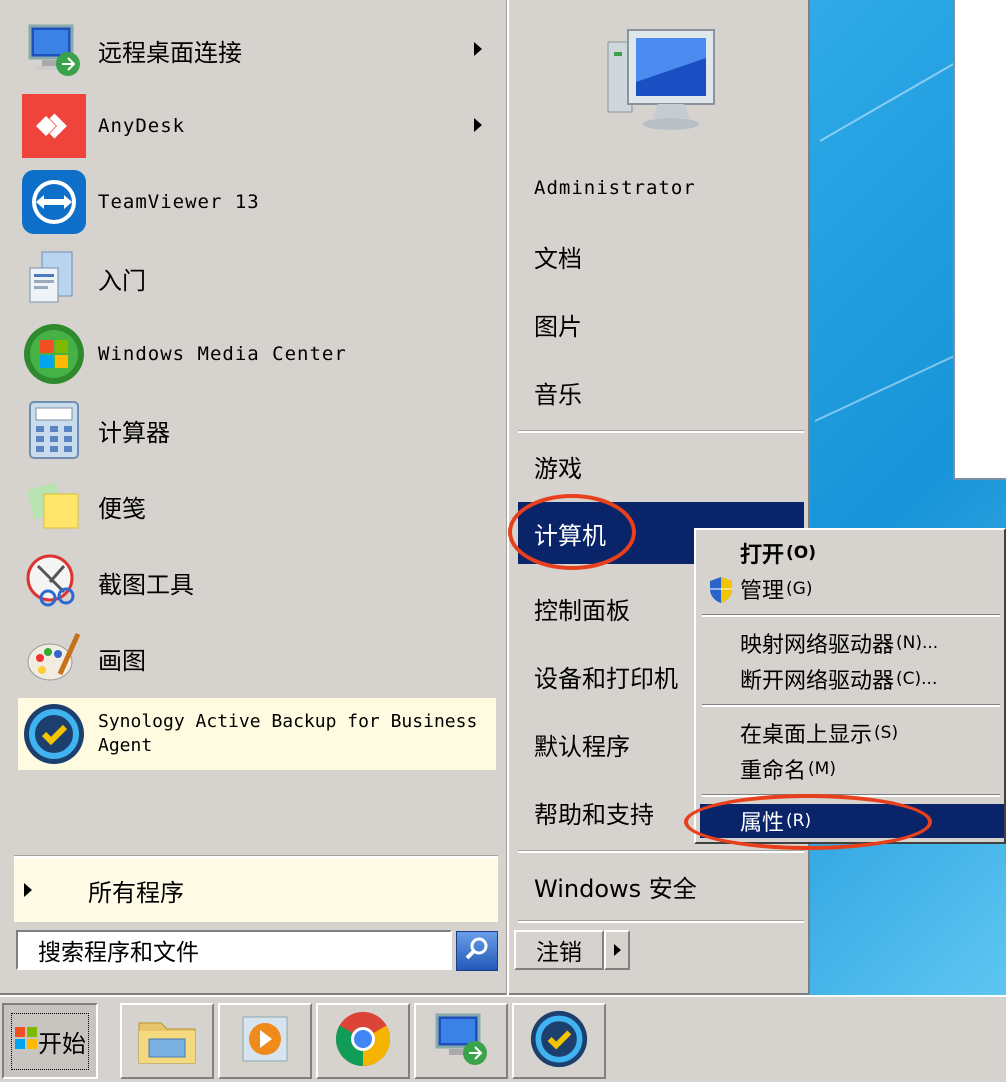  I want to click on taskbar-file-explorer, so click(167, 1041).